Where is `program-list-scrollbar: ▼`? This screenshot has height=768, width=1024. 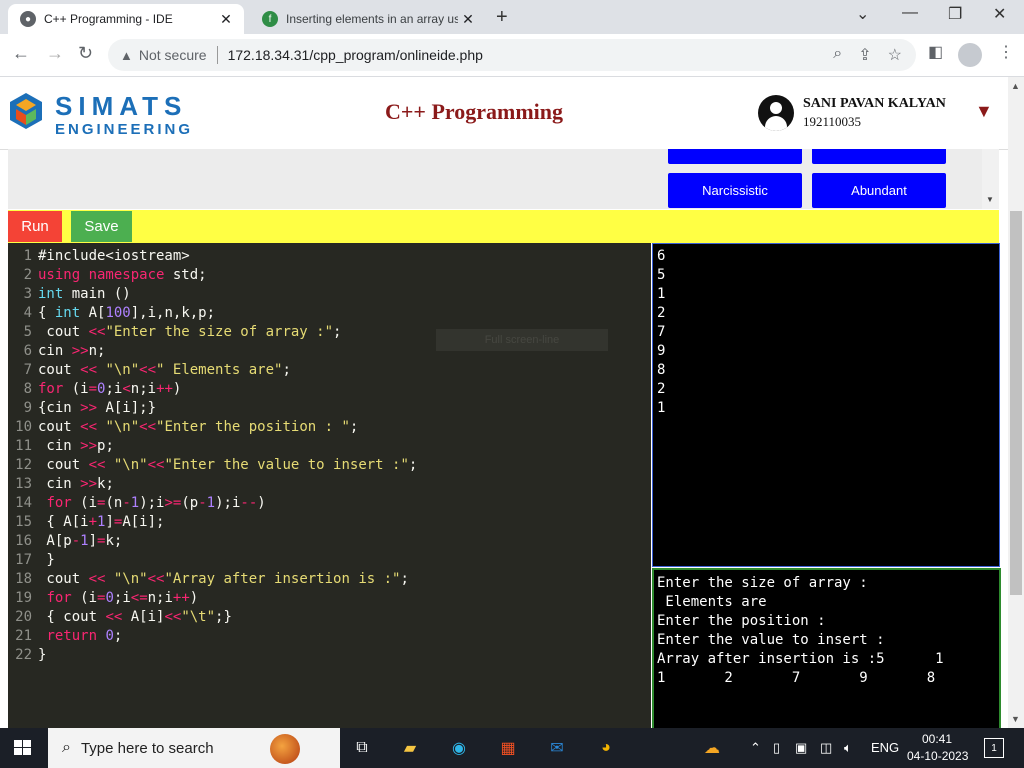
program-list-scrollbar: ▼ is located at coordinates (990, 179).